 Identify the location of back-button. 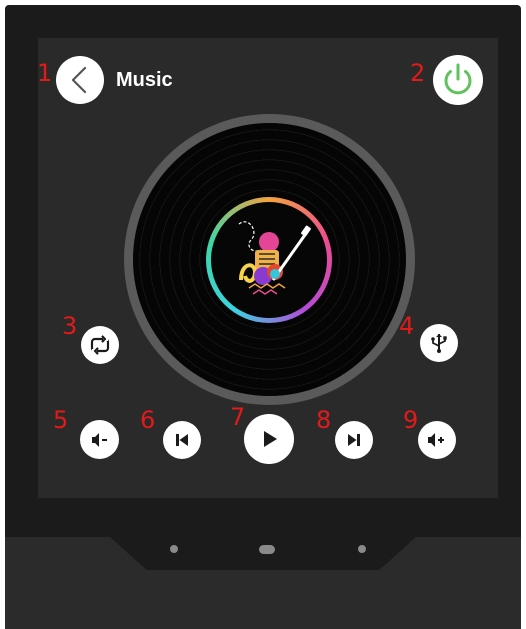
(80, 80).